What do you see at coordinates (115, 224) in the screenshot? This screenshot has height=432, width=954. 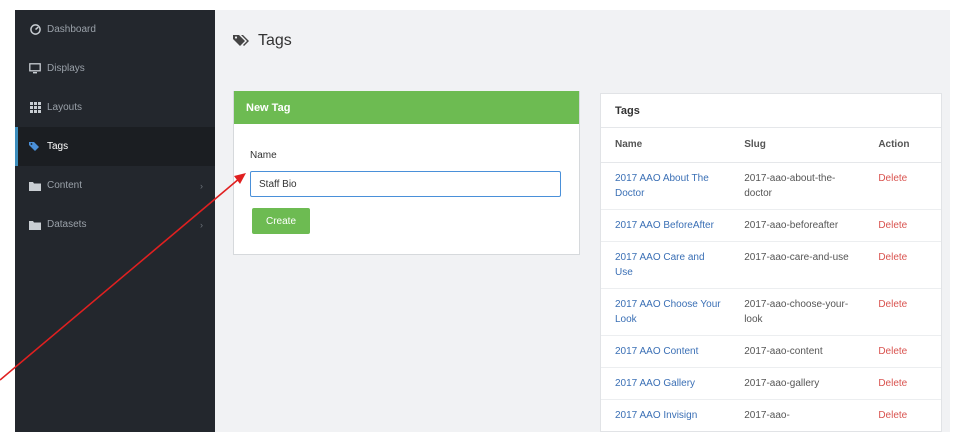 I see `sidebar-item-datasets: Datasets ›` at bounding box center [115, 224].